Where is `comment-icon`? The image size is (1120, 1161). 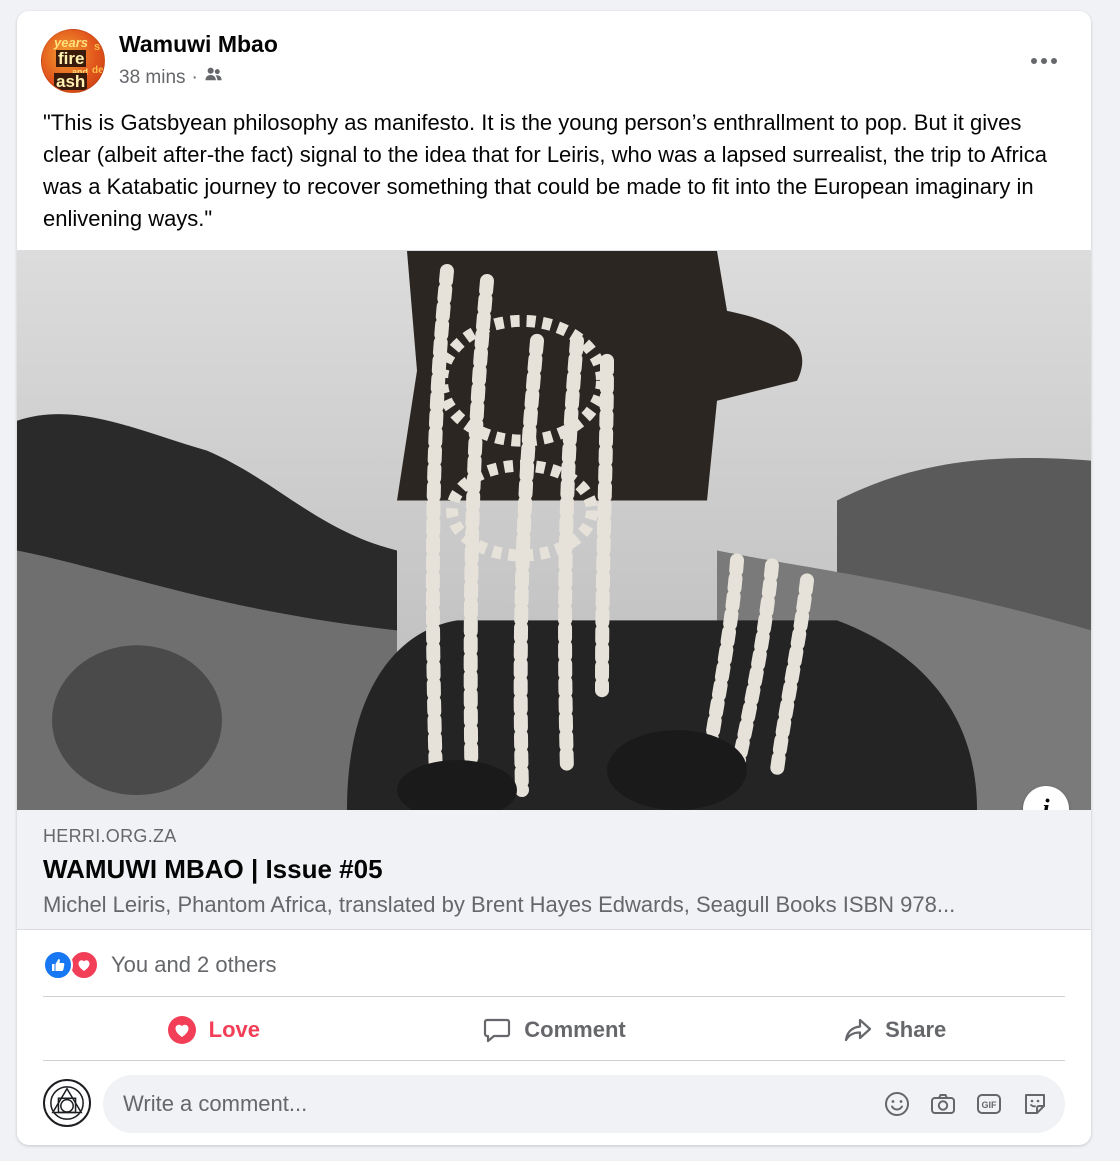 comment-icon is located at coordinates (497, 1030).